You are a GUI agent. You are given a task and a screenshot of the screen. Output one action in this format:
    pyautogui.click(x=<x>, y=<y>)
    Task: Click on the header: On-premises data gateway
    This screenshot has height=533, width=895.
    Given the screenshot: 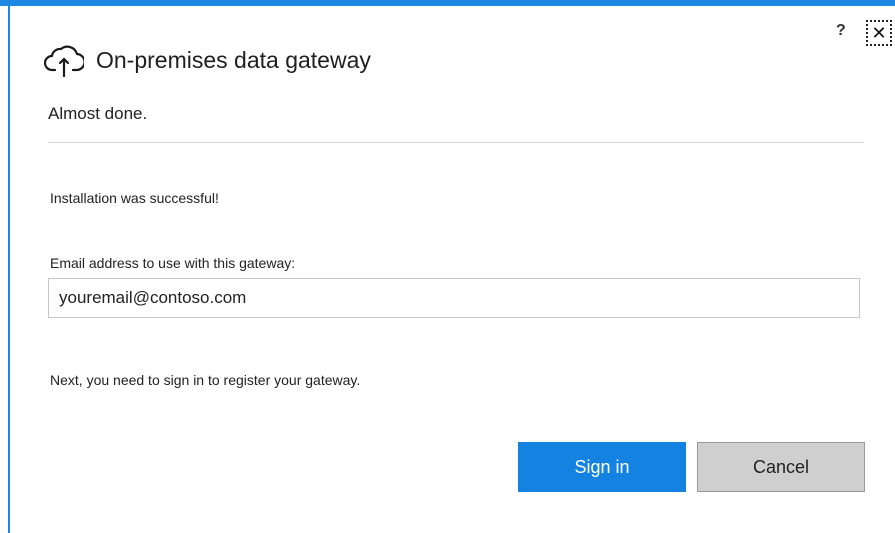 What is the action you would take?
    pyautogui.click(x=207, y=60)
    